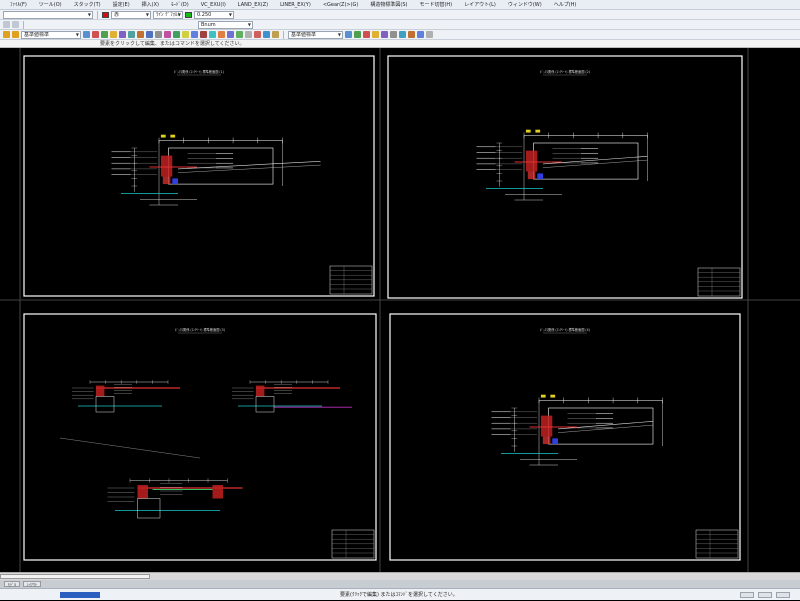 This screenshot has width=800, height=601. I want to click on menu-item-10: 構造物標準図(S), so click(388, 5).